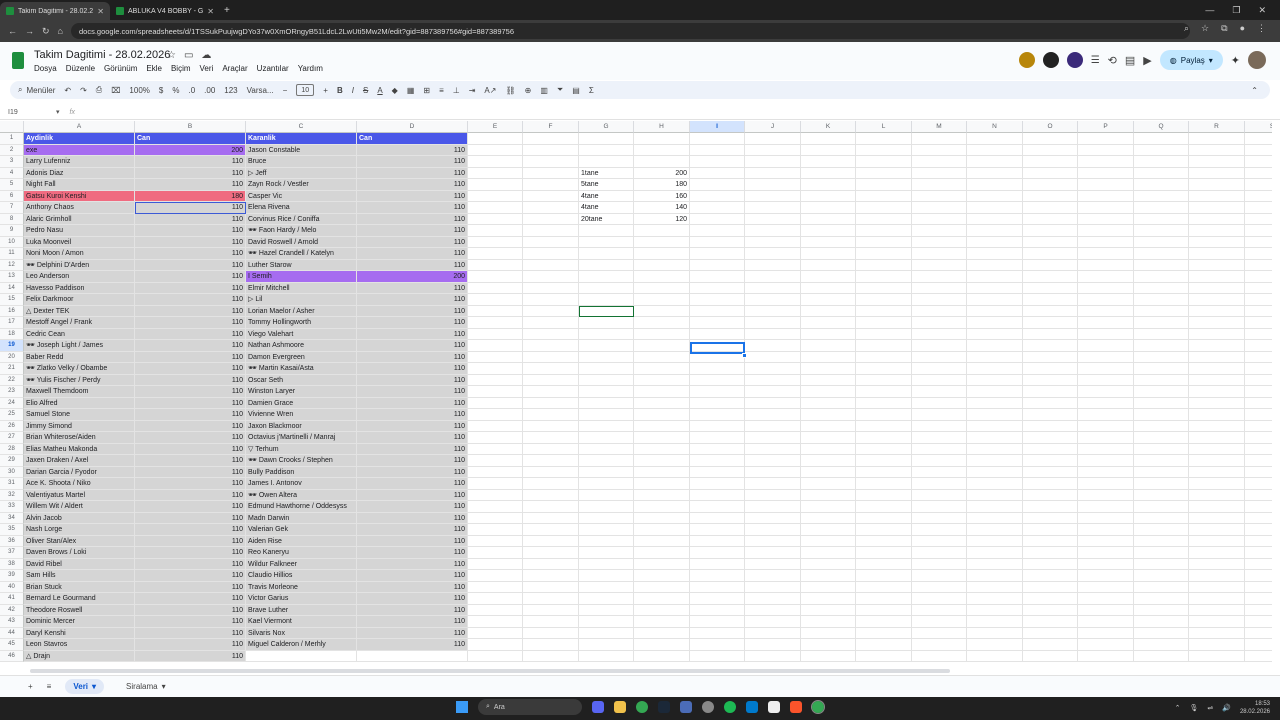 The width and height of the screenshot is (1280, 720). What do you see at coordinates (774, 707) in the screenshot?
I see `notion-icon` at bounding box center [774, 707].